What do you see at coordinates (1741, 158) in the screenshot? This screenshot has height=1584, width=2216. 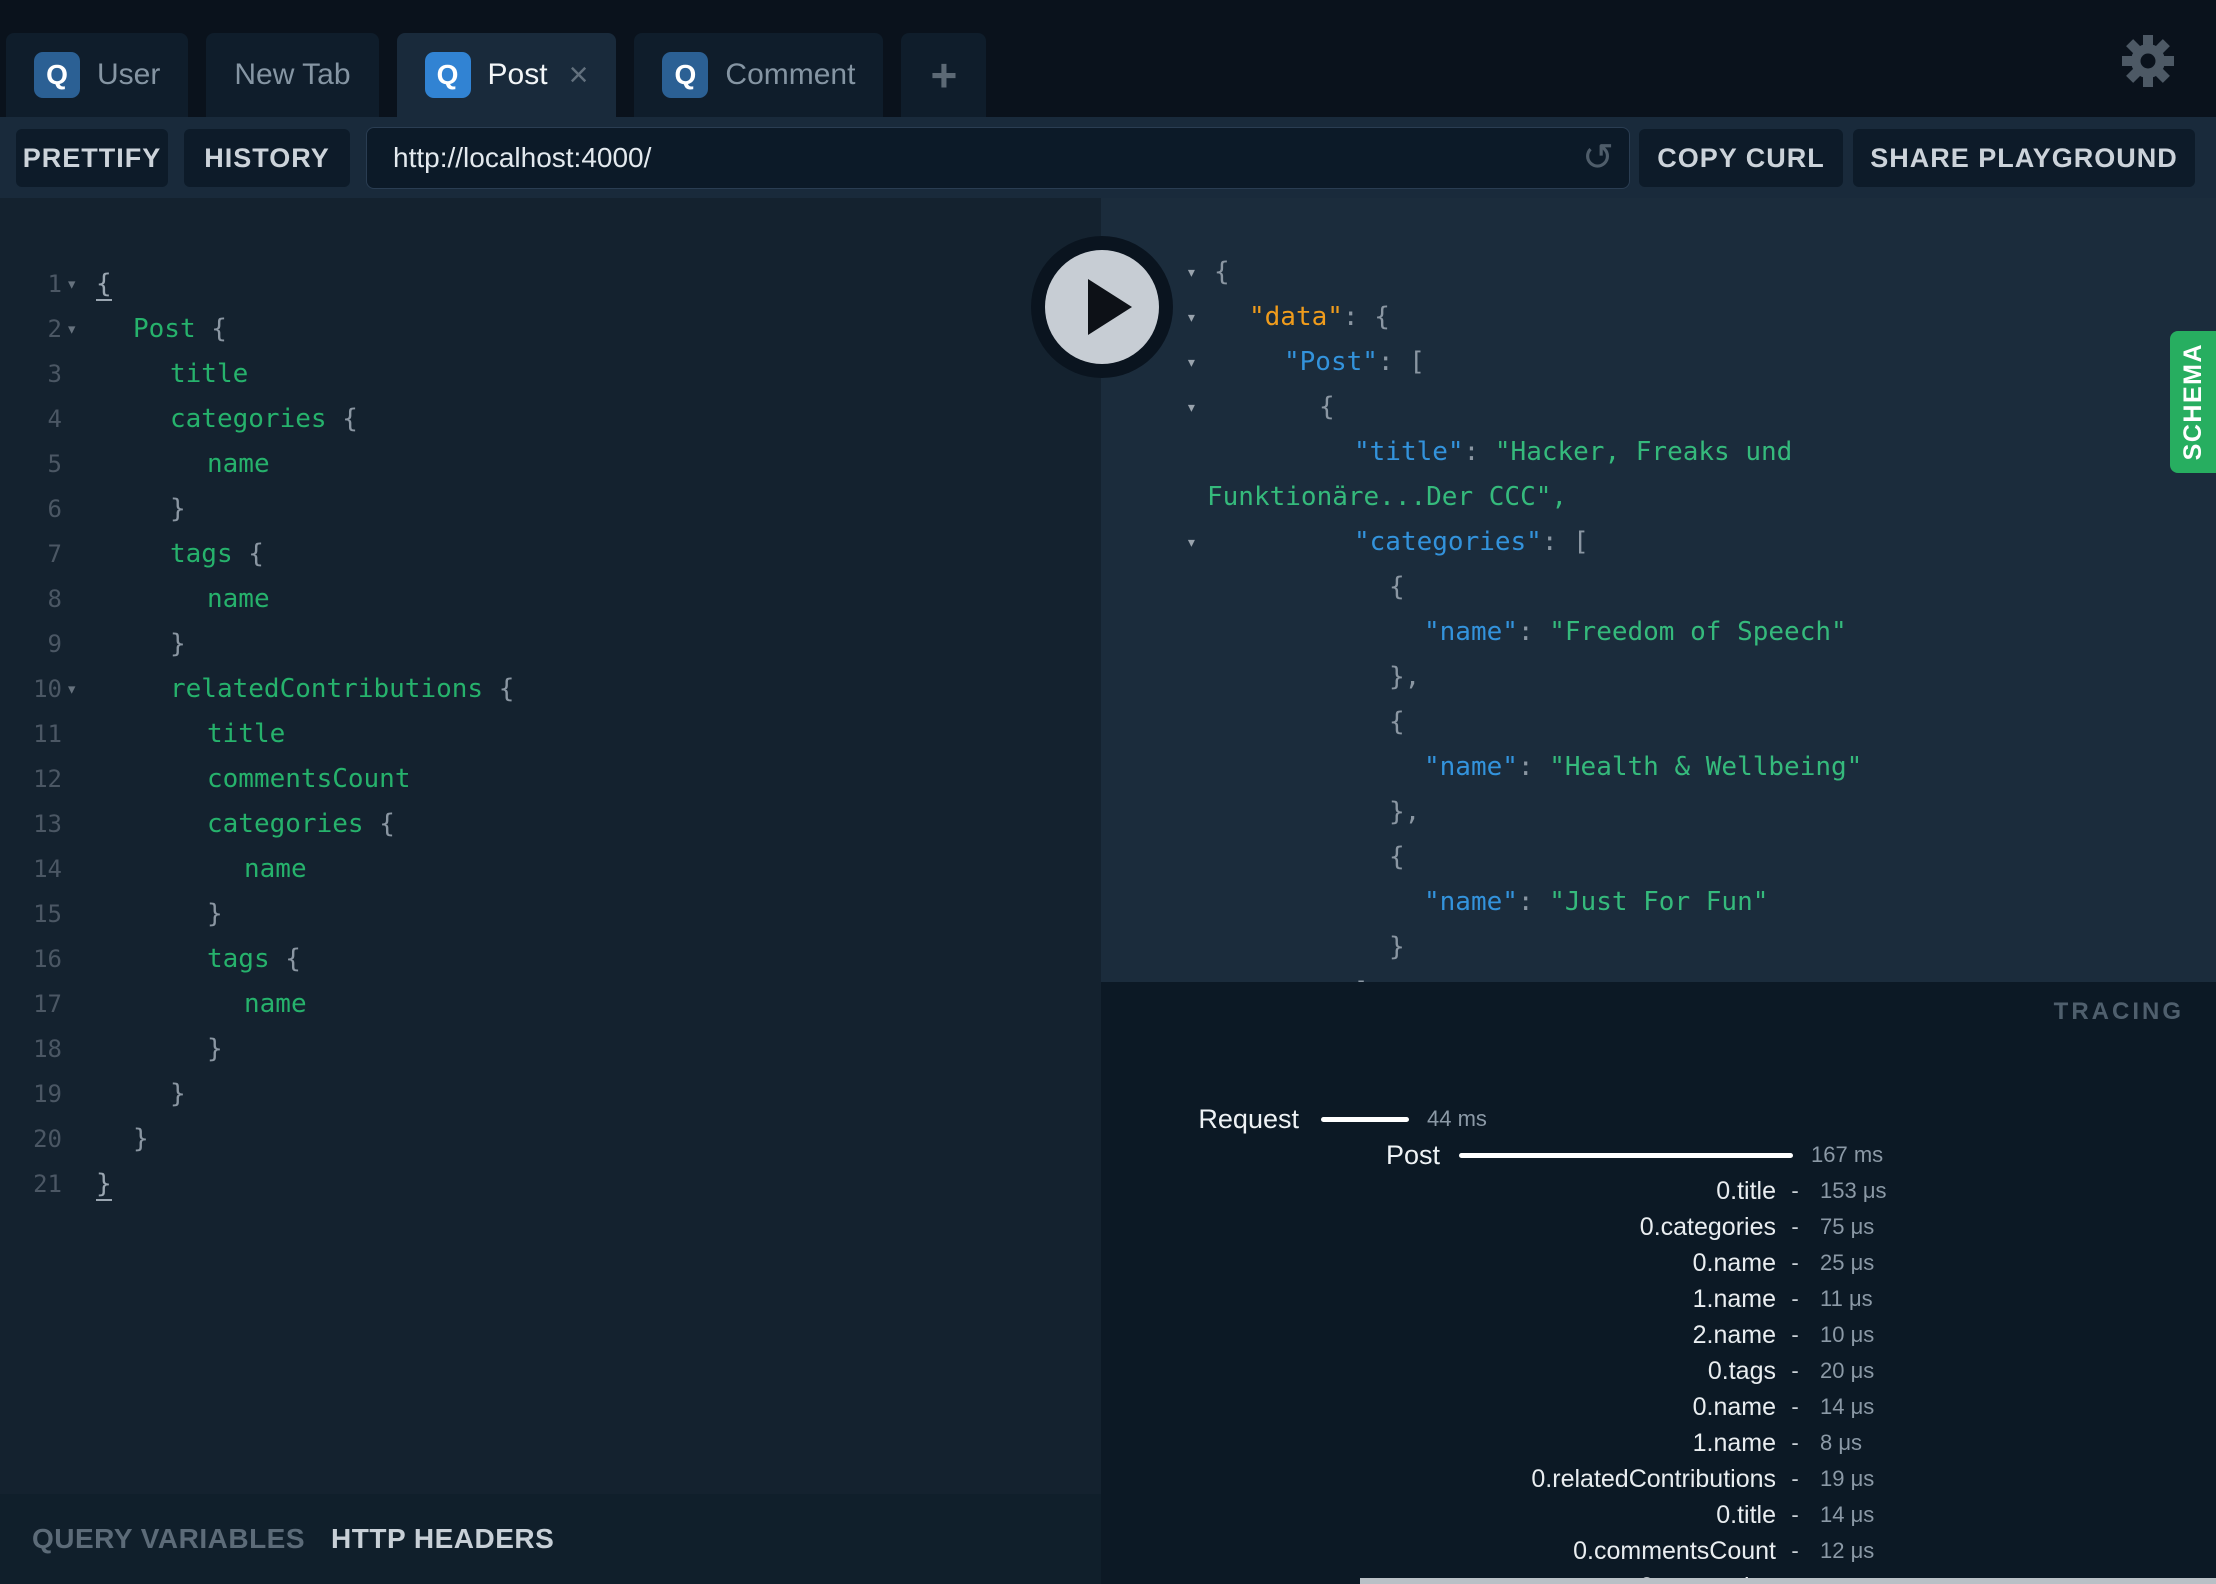 I see `copy-curl-button: COPY CURL` at bounding box center [1741, 158].